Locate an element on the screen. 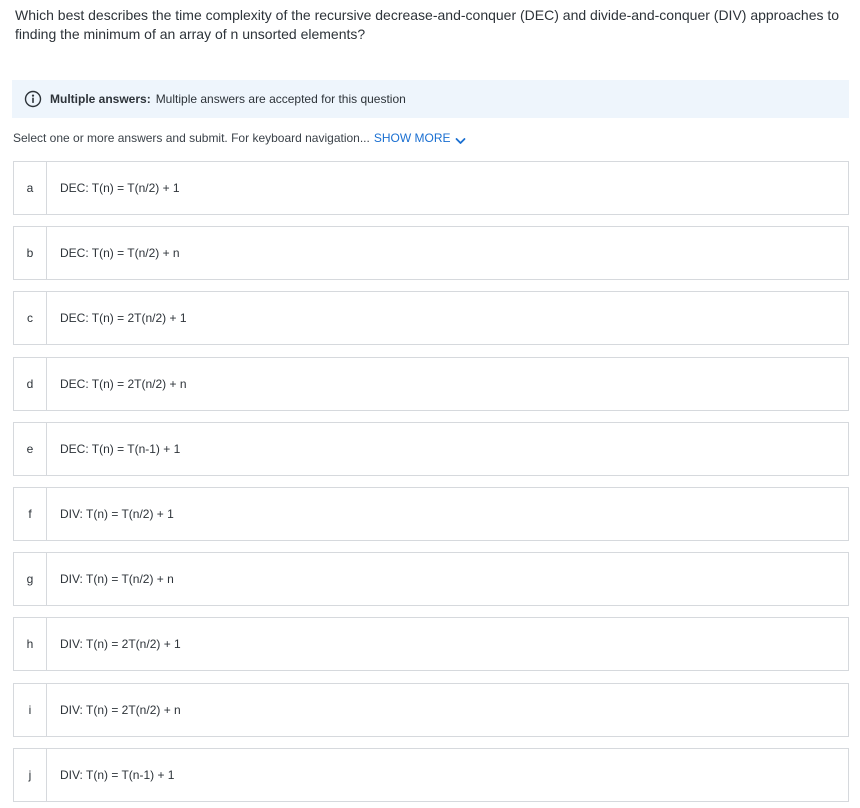 This screenshot has width=860, height=808. show-more-label: SHOW MORE is located at coordinates (412, 138).